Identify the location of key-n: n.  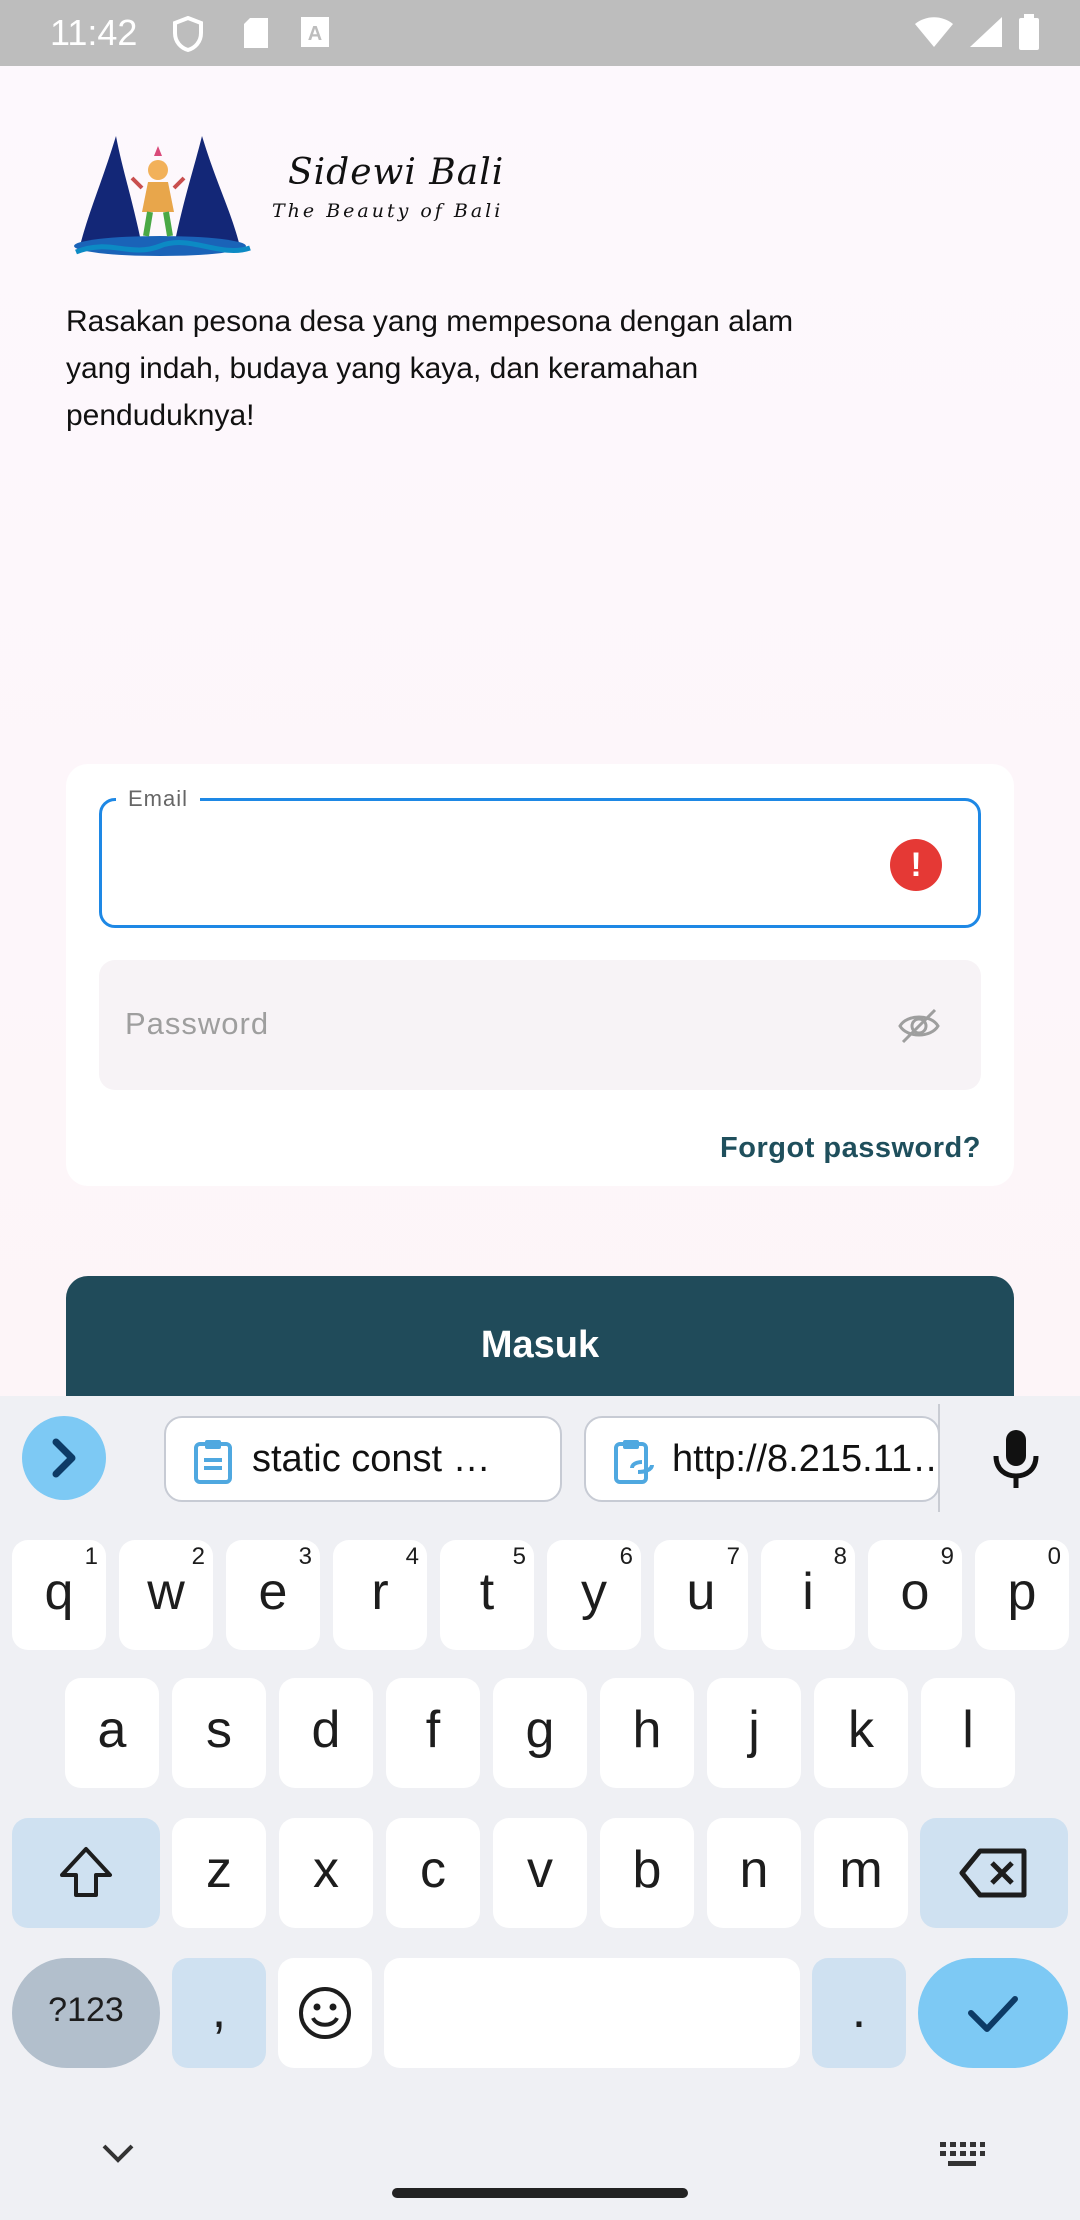
(754, 1873).